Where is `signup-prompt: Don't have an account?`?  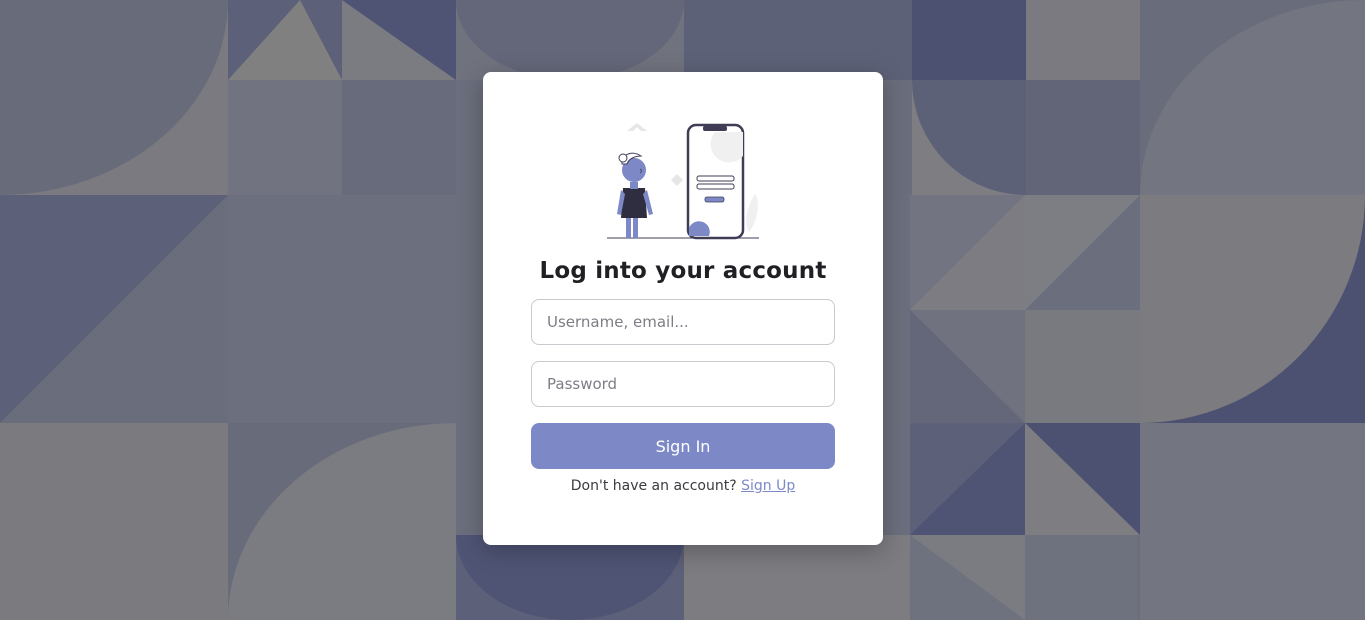 signup-prompt: Don't have an account? is located at coordinates (656, 486).